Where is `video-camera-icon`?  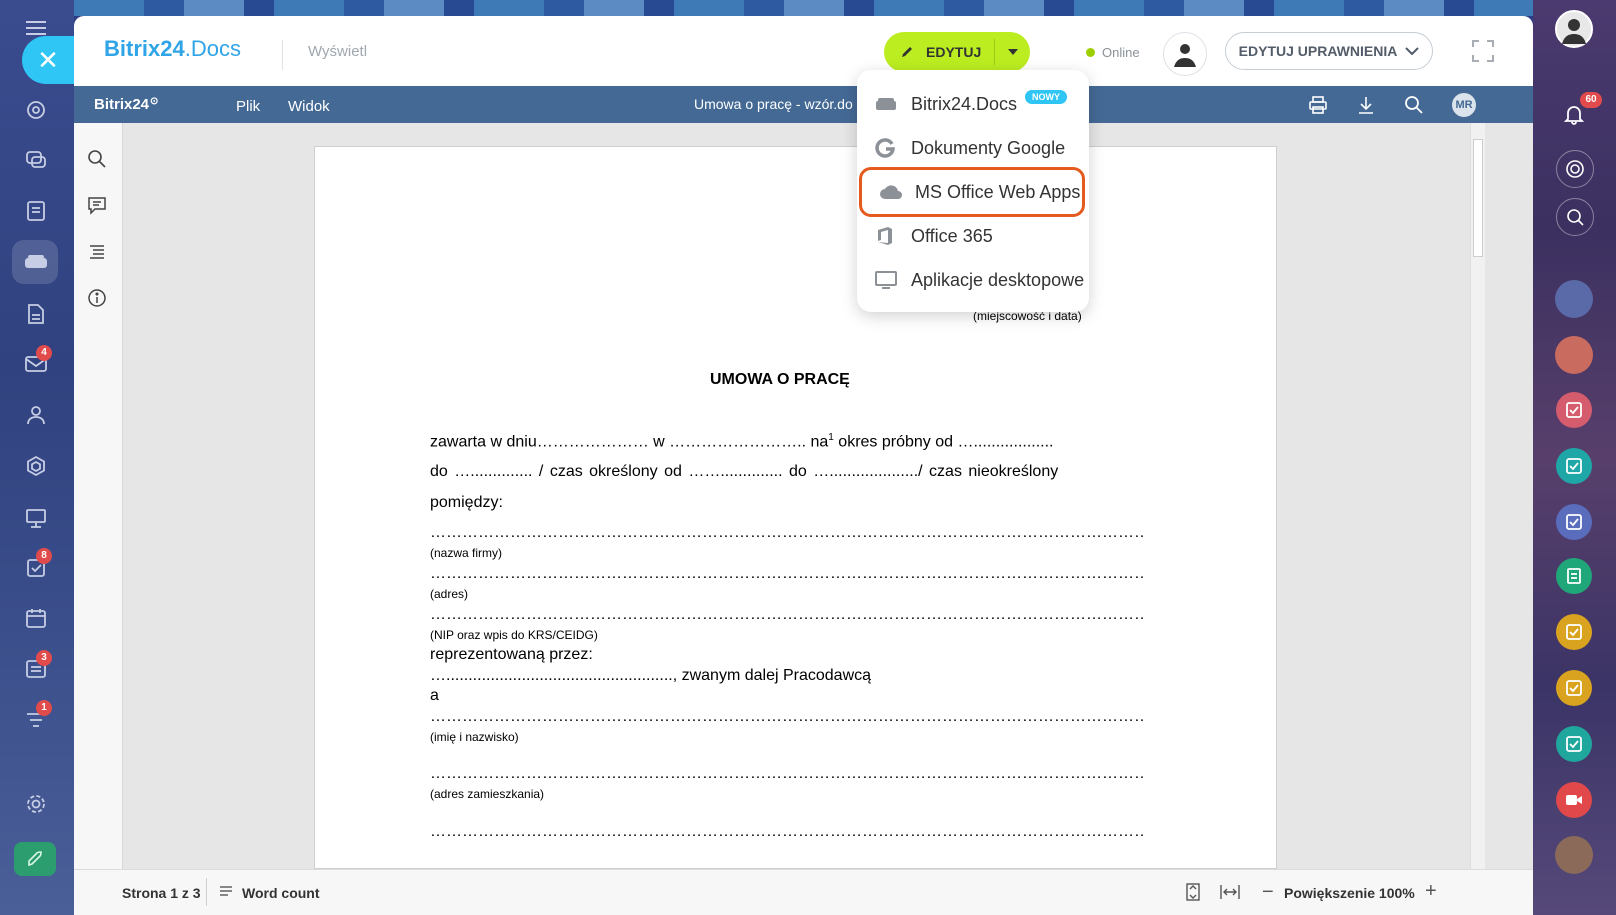 video-camera-icon is located at coordinates (1574, 800).